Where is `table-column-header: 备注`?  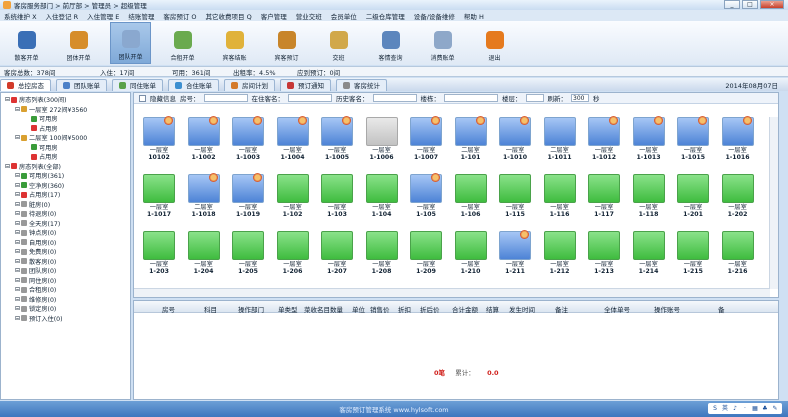 table-column-header: 备注 is located at coordinates (561, 309).